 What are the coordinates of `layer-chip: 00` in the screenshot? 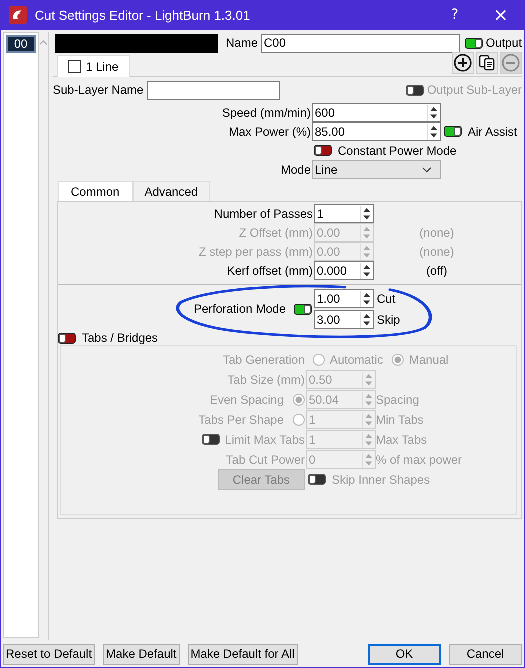 It's located at (21, 44).